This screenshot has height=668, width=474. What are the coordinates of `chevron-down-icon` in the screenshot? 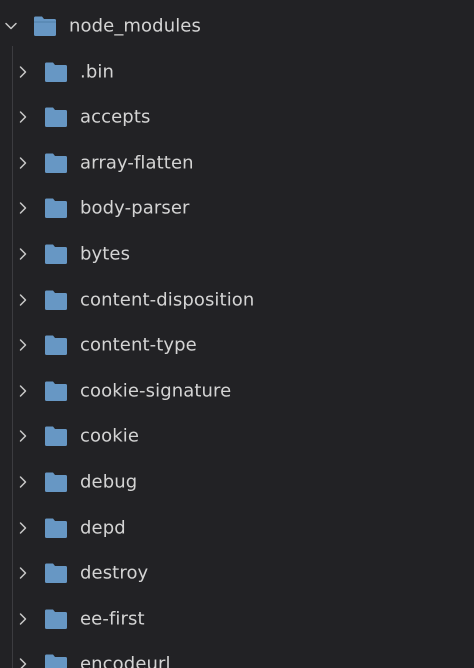 It's located at (11, 26).